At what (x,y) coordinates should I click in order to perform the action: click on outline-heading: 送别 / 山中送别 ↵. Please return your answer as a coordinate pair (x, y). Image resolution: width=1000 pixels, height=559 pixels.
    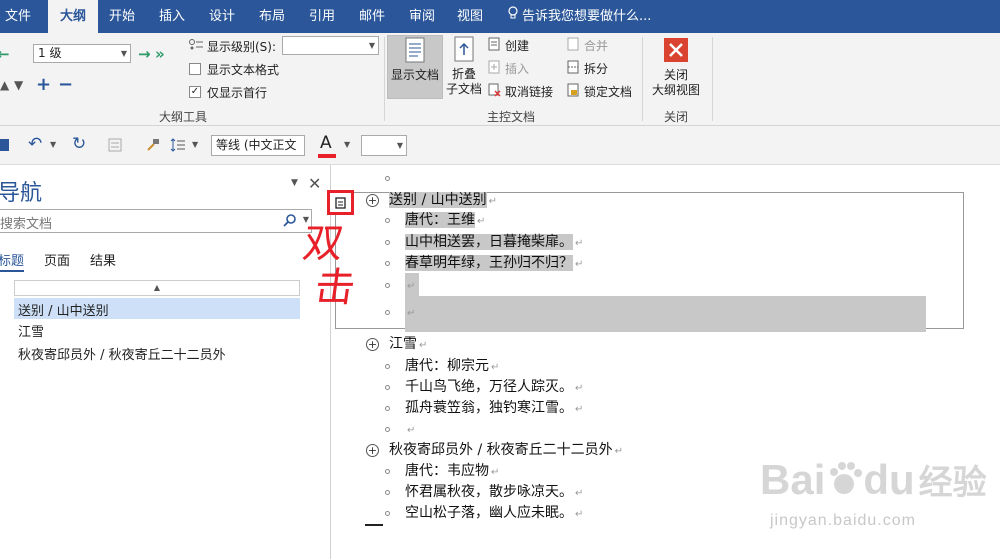
    Looking at the image, I should click on (443, 201).